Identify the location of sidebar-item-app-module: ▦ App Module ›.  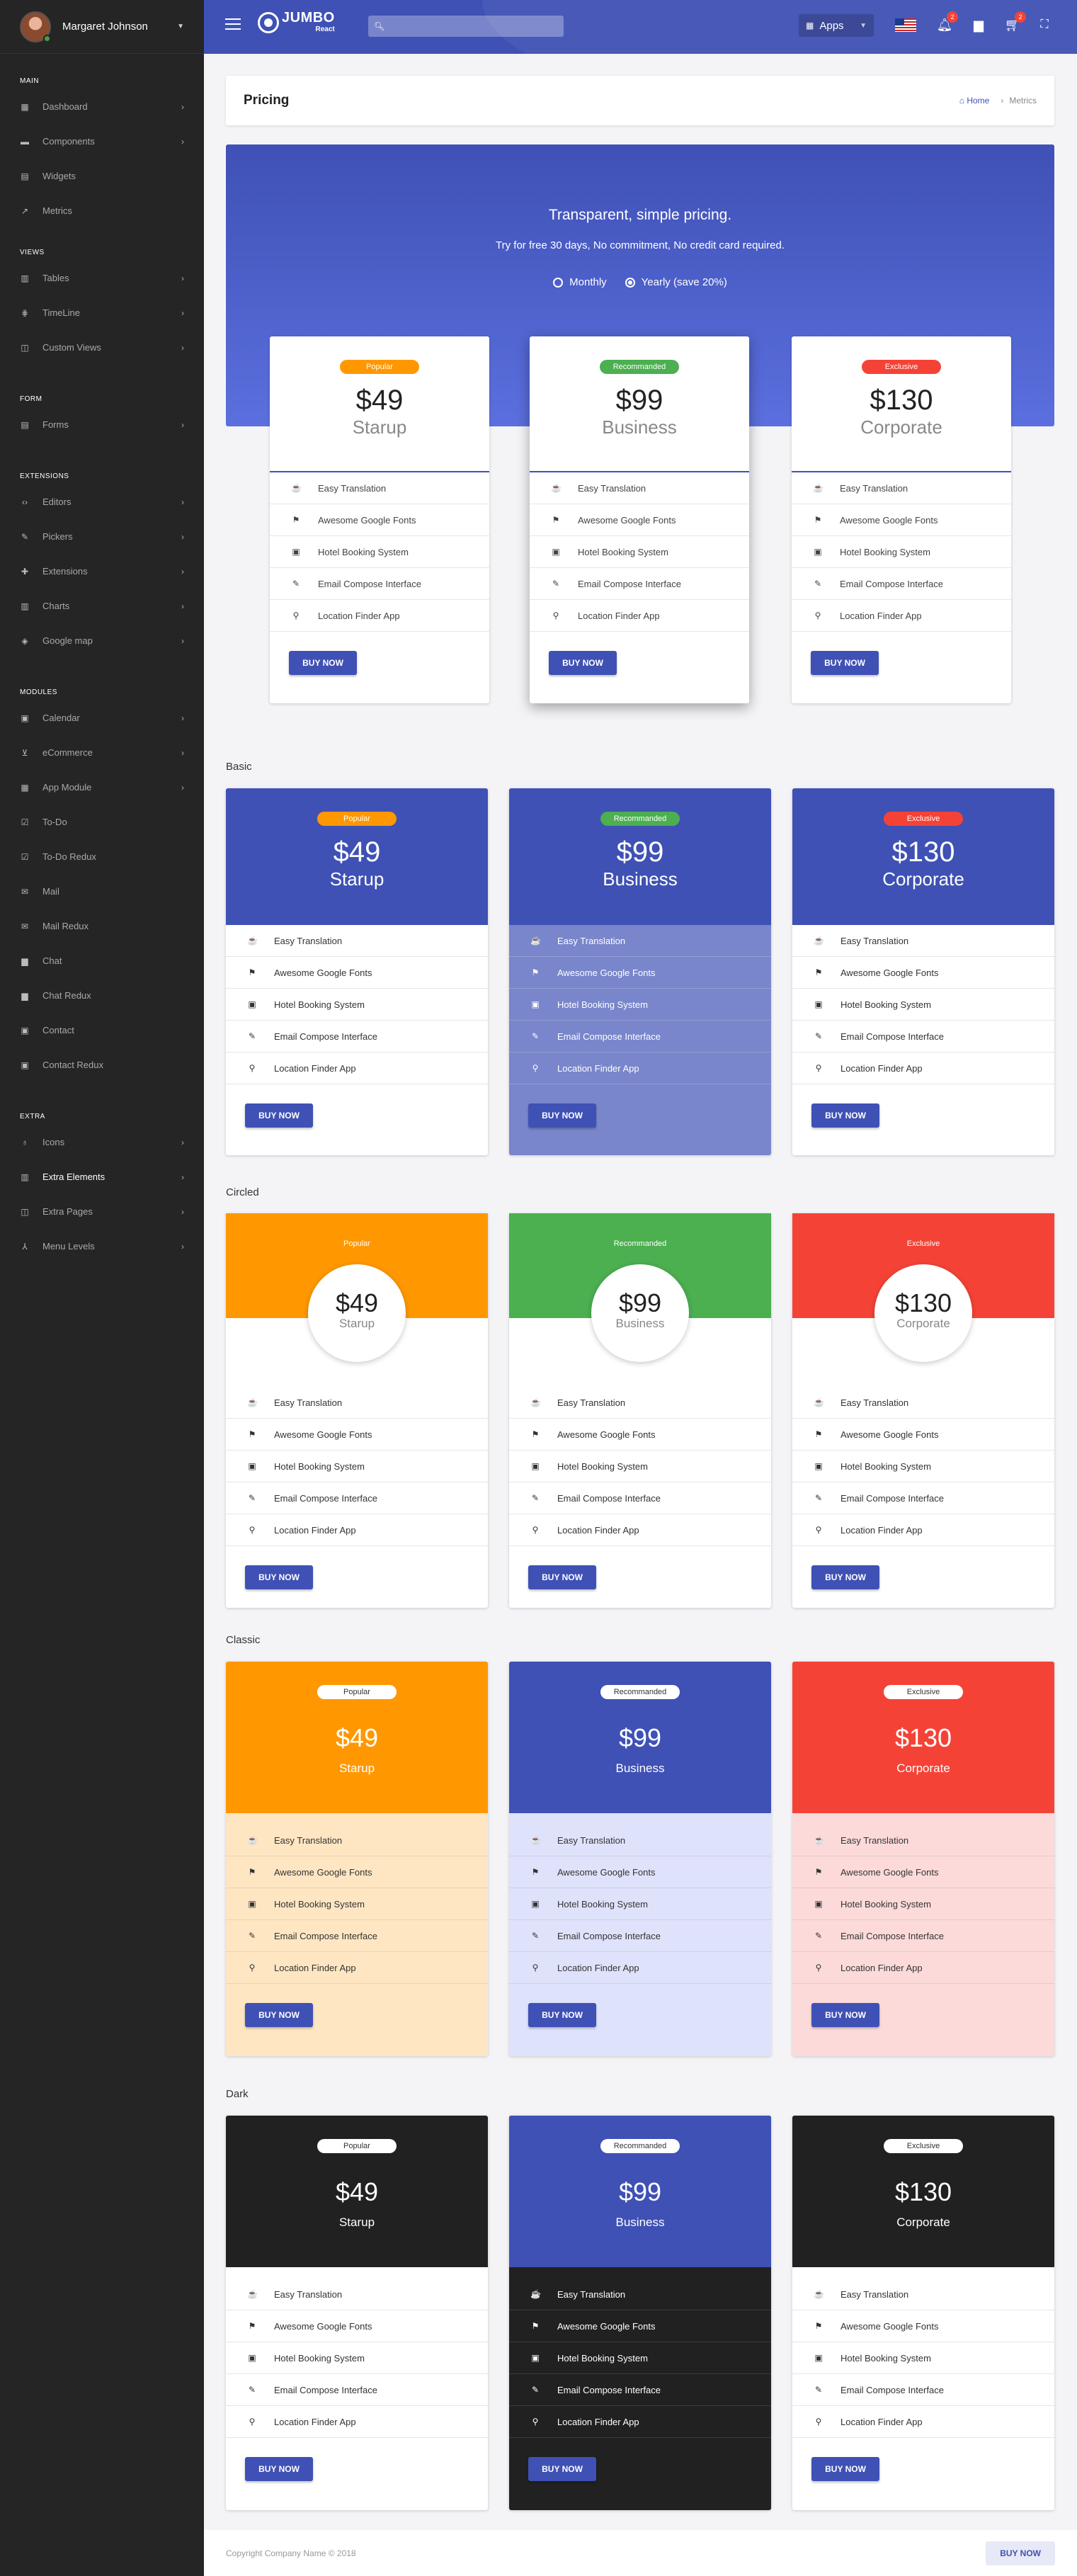
(102, 787).